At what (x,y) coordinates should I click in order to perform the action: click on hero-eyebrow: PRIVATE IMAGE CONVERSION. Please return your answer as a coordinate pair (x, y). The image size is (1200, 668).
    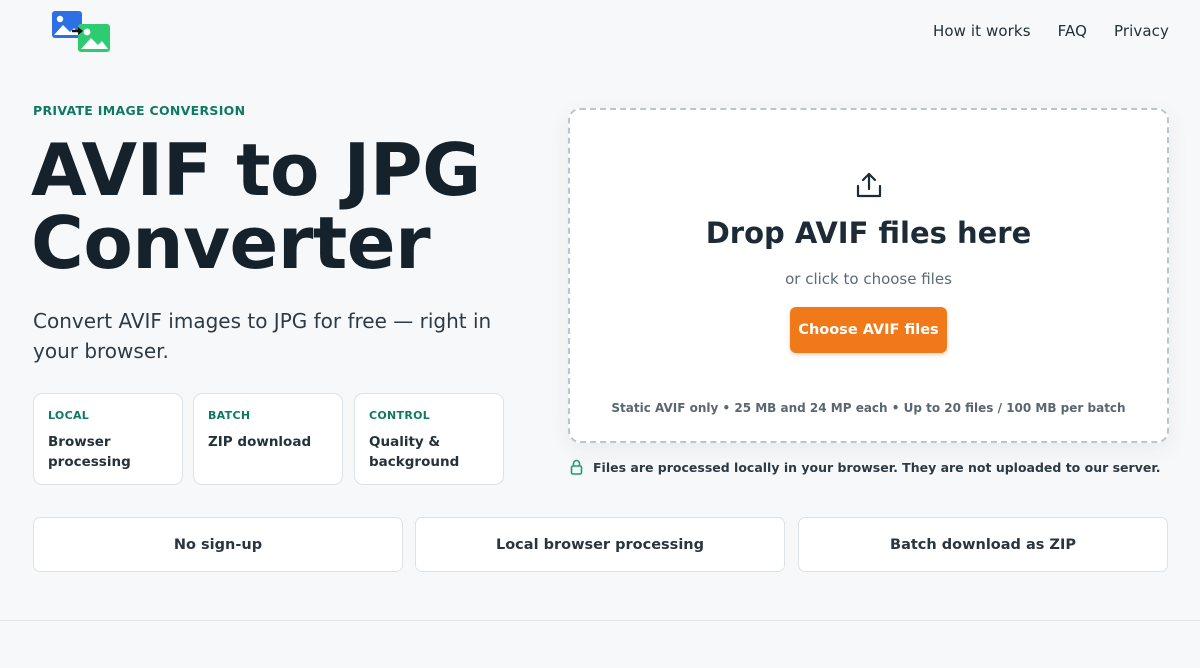
    Looking at the image, I should click on (139, 110).